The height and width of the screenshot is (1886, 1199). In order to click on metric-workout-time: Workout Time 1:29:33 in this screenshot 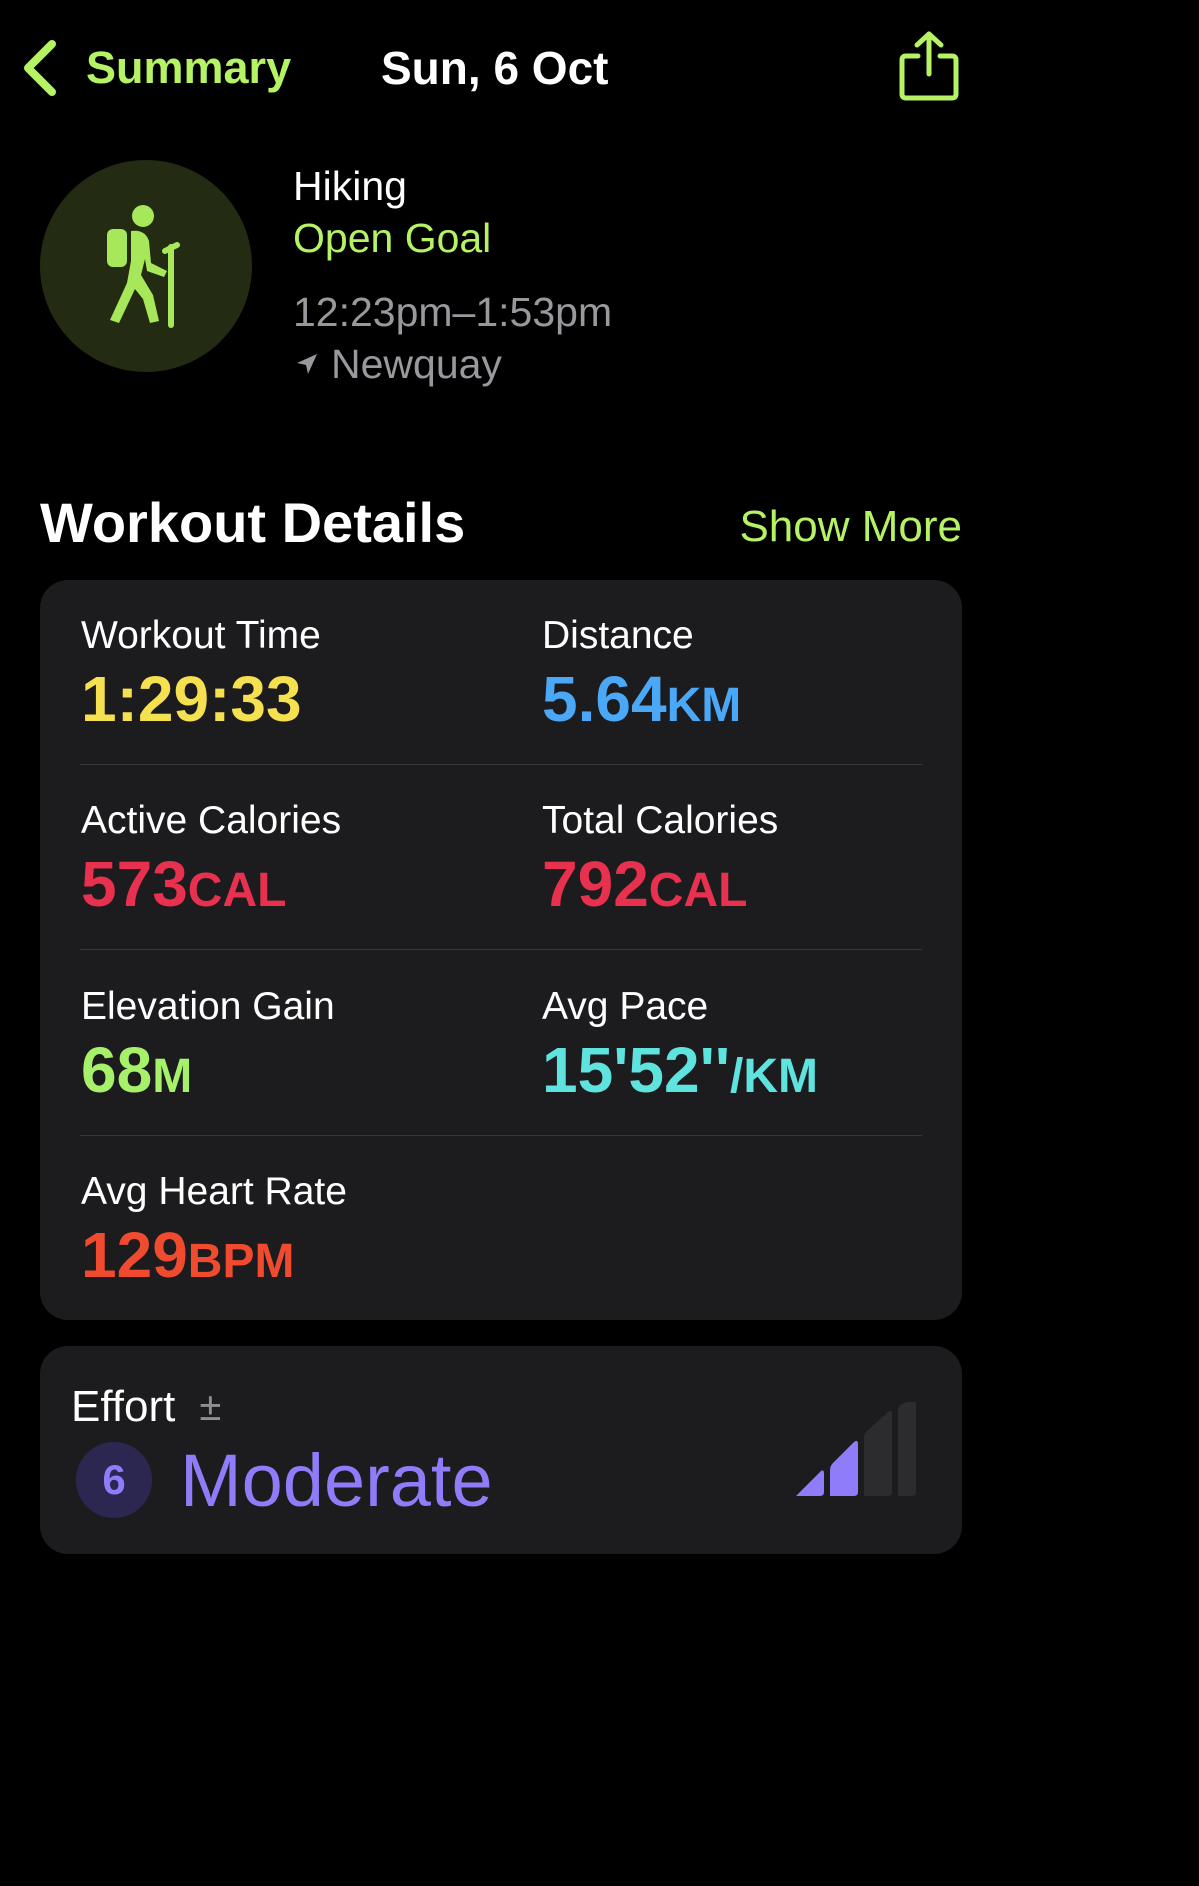, I will do `click(201, 677)`.